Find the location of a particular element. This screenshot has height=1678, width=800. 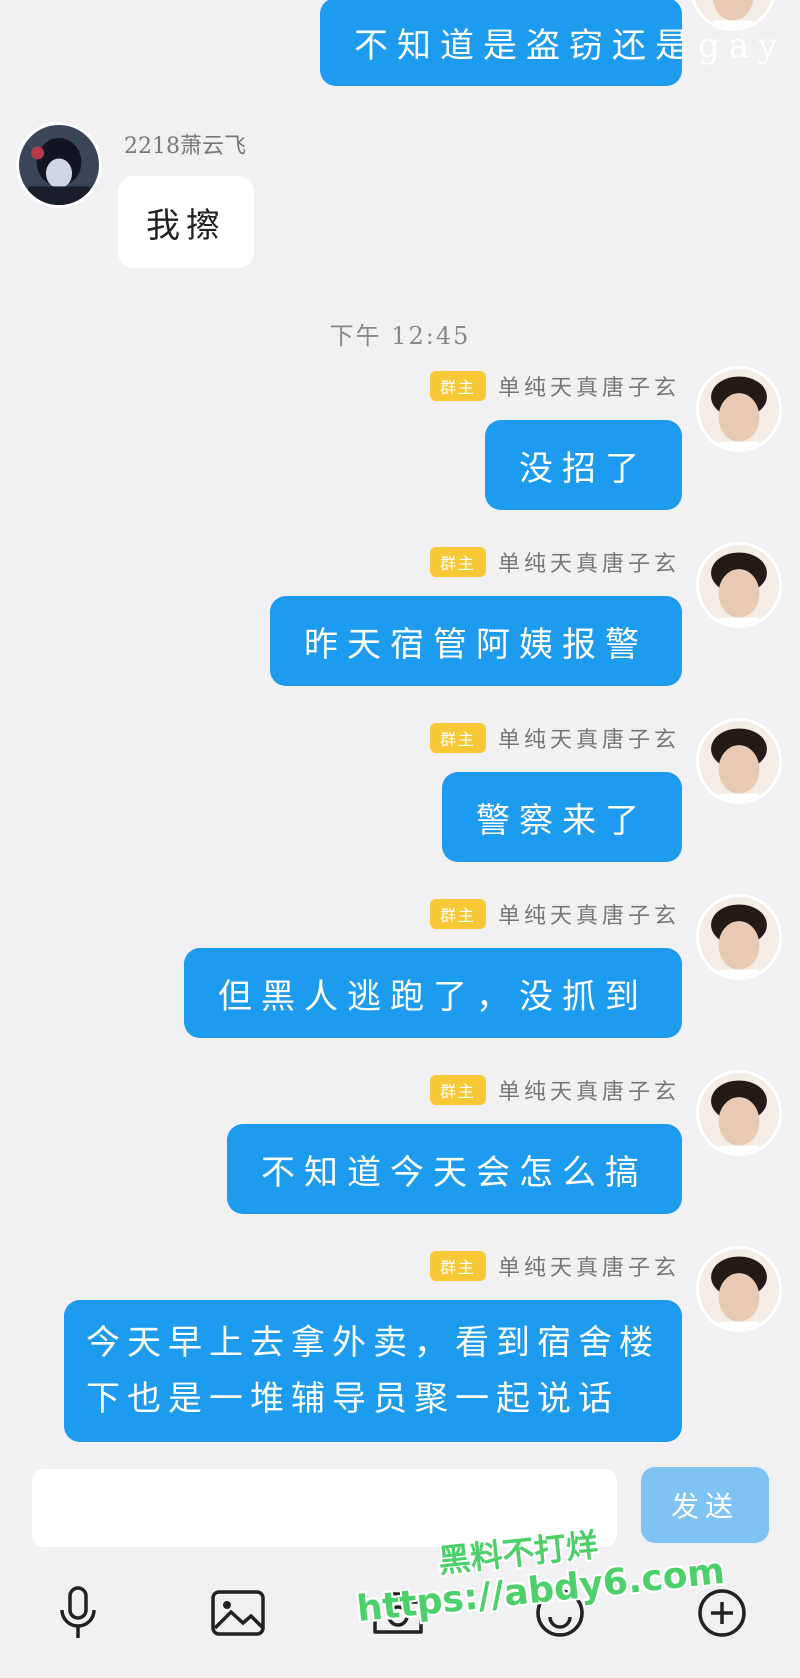

timestamp: 下午 12:45 is located at coordinates (400, 336).